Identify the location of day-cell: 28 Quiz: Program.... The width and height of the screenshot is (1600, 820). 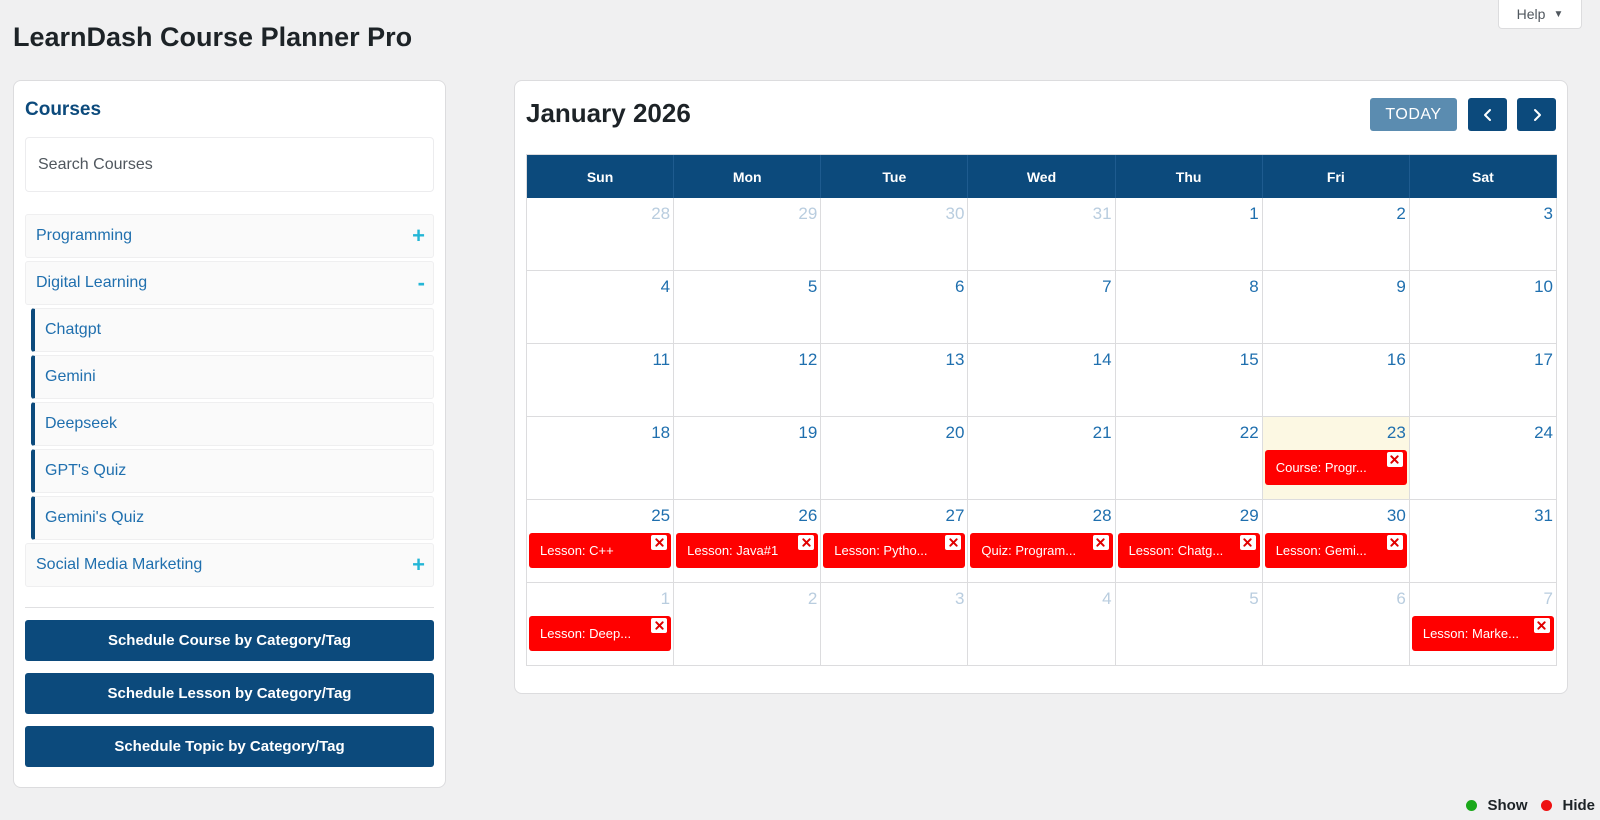
(1042, 541).